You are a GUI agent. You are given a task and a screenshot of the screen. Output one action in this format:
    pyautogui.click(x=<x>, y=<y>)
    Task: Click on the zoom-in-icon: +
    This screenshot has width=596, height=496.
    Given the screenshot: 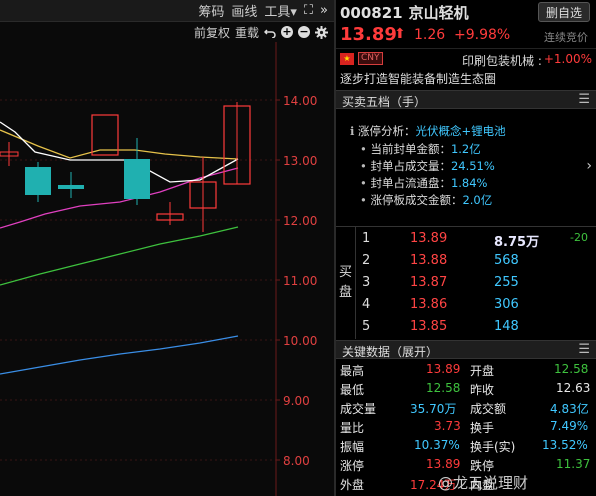 What is the action you would take?
    pyautogui.click(x=287, y=32)
    